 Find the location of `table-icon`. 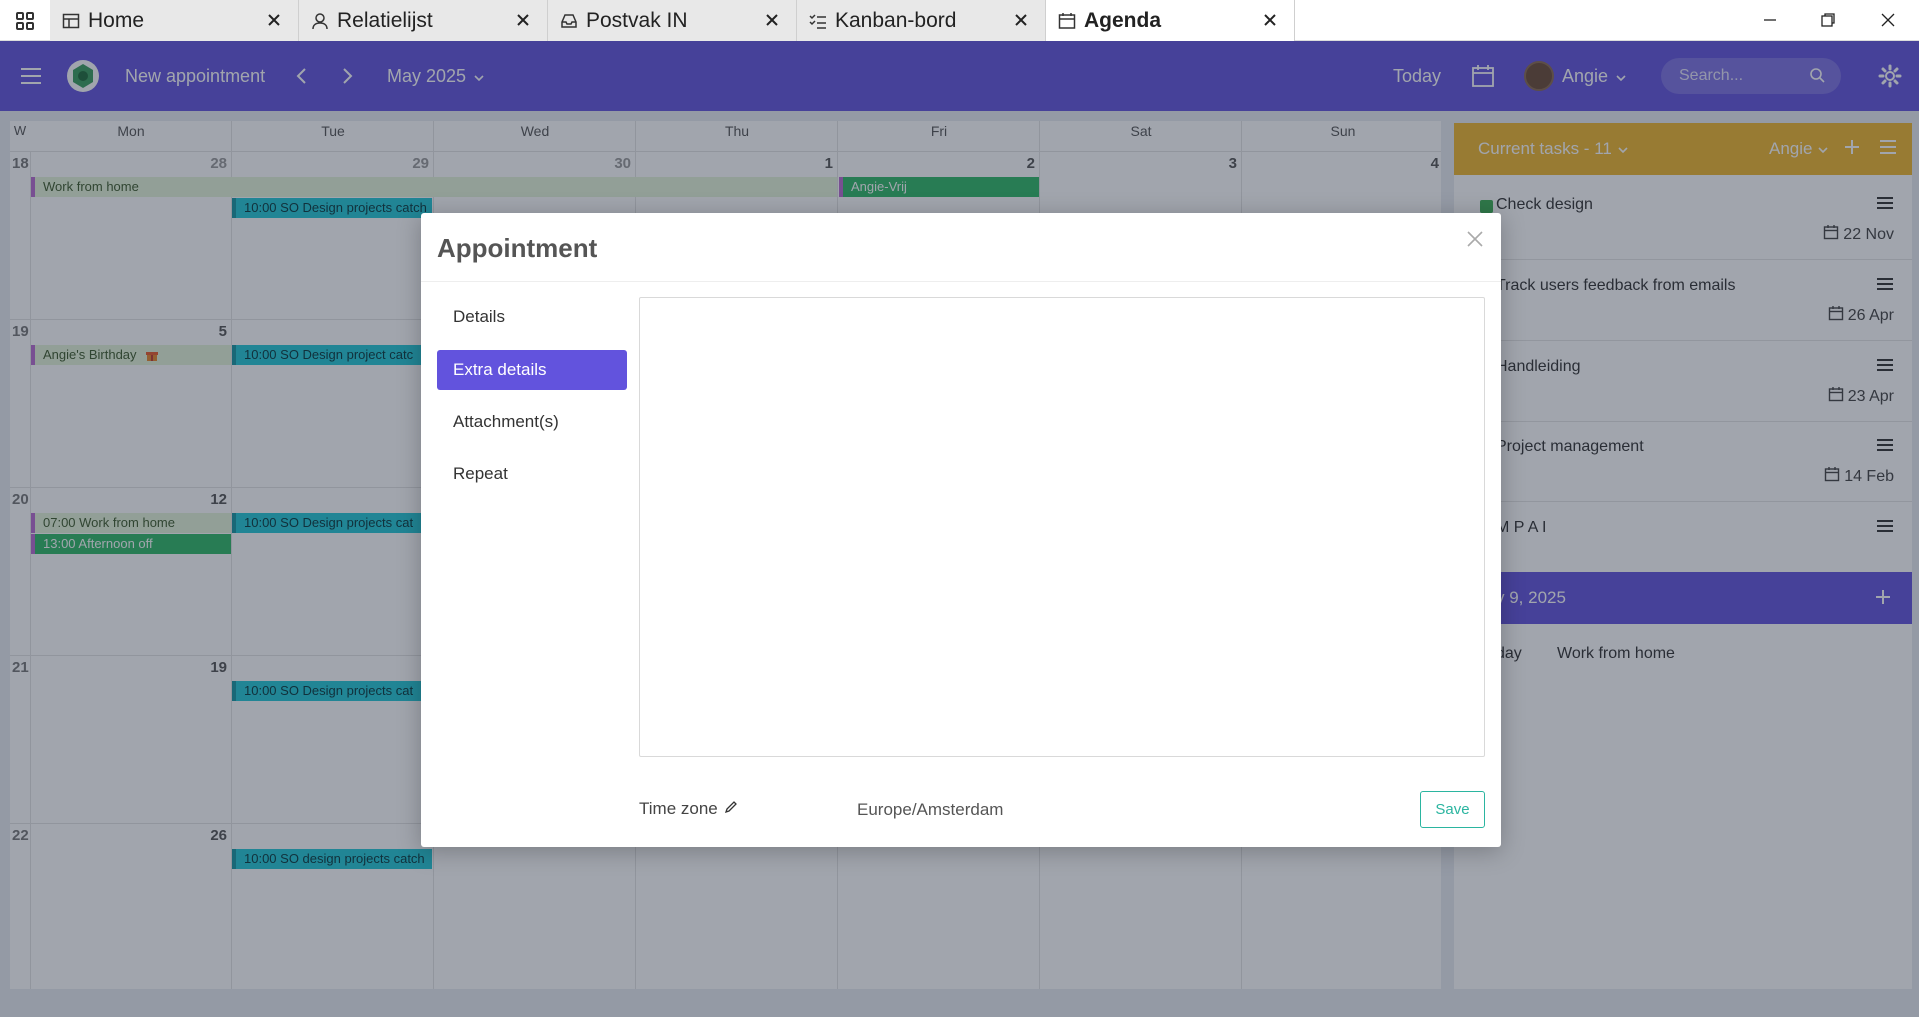

table-icon is located at coordinates (72, 21).